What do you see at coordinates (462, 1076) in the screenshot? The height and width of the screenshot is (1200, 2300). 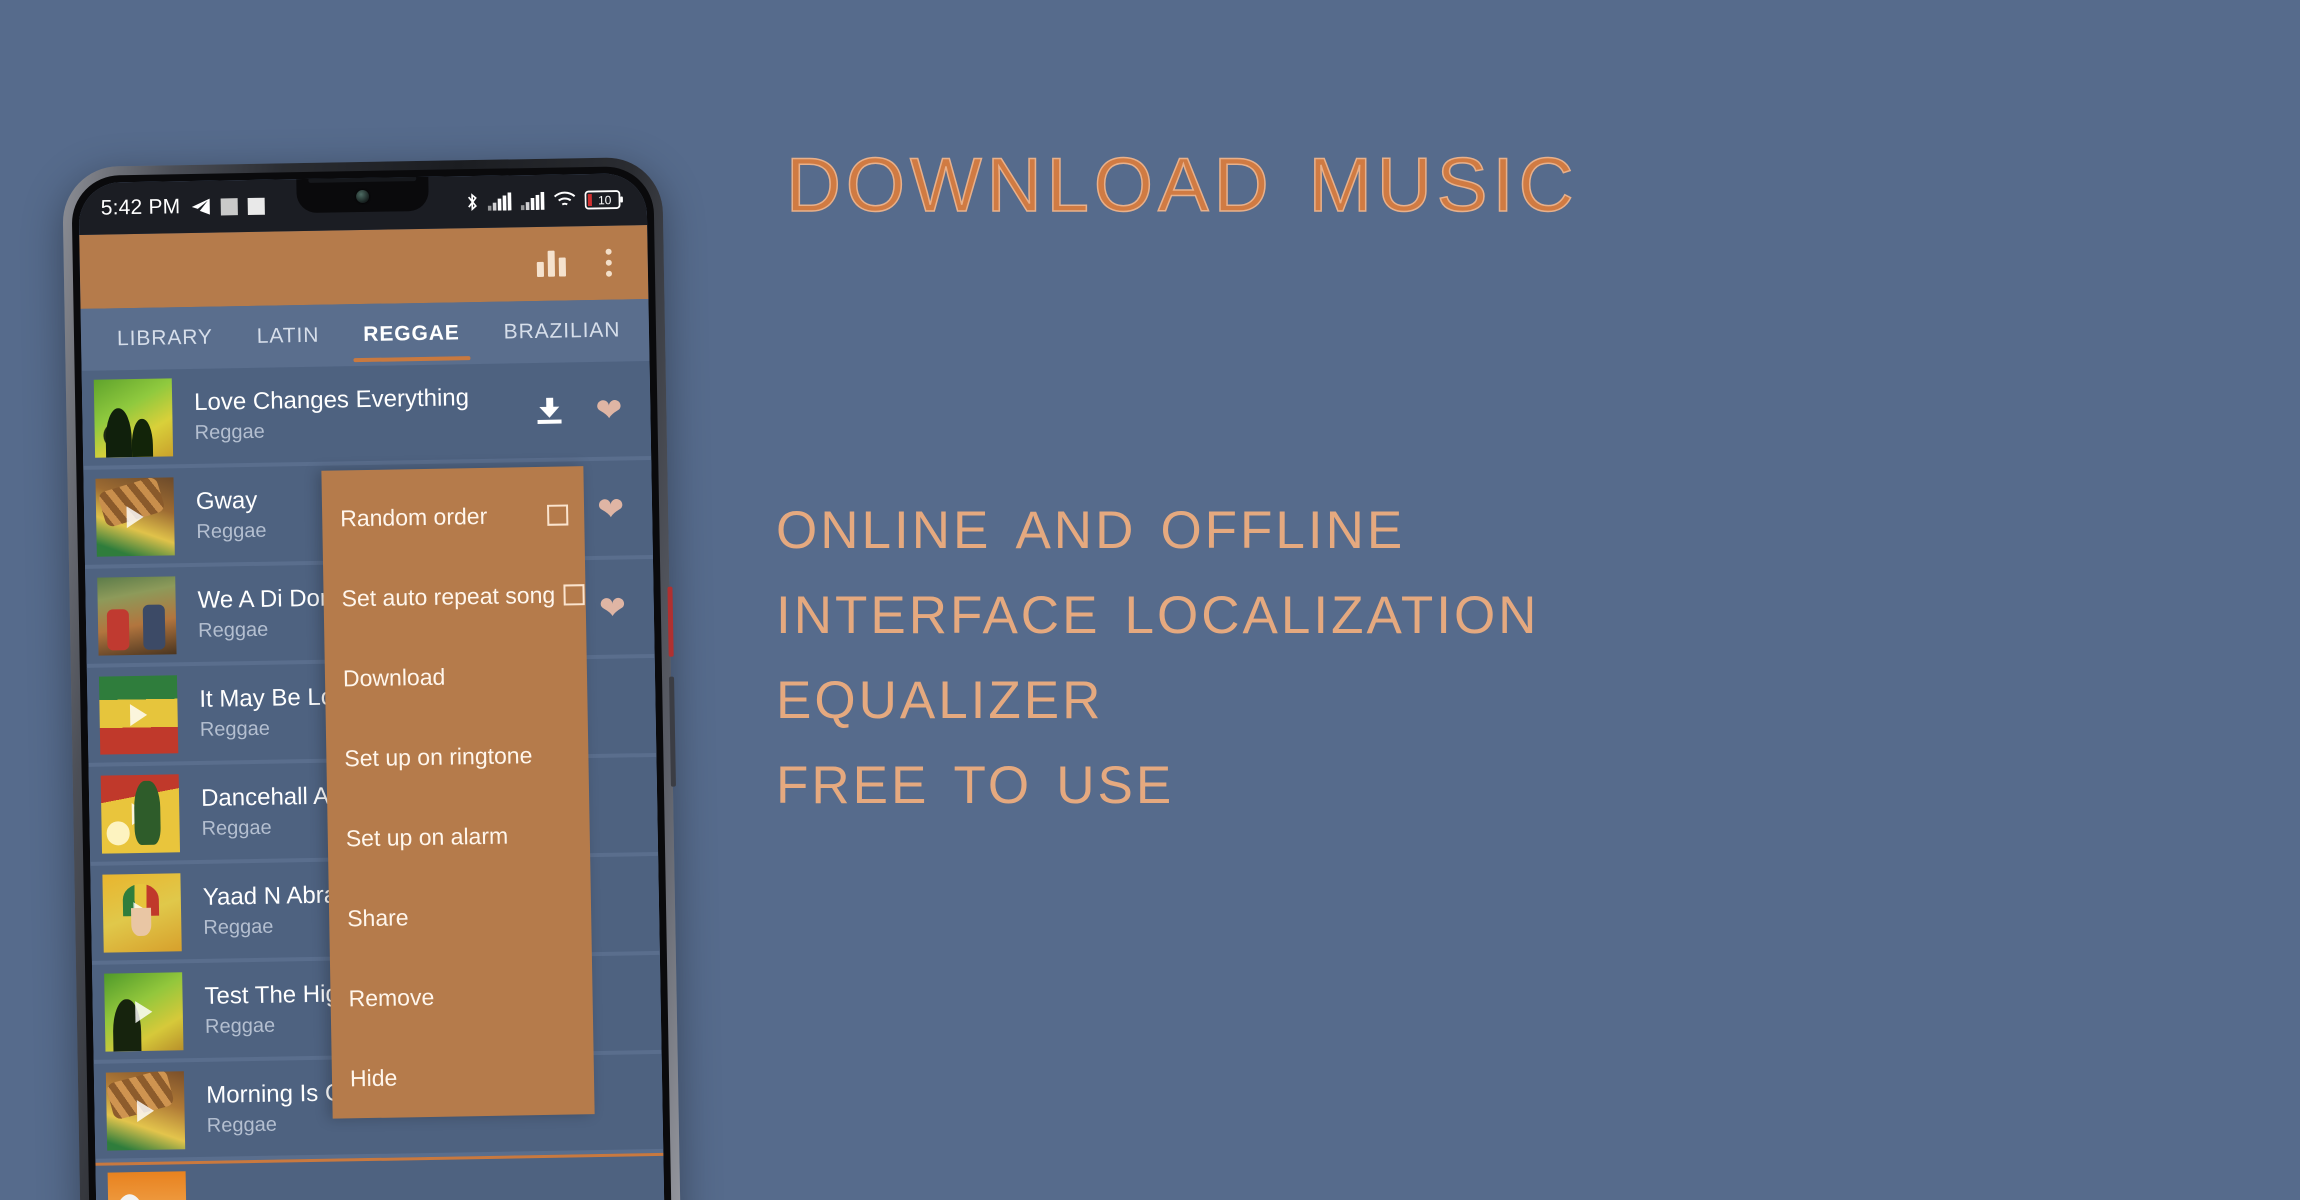 I see `menu-item-hide: Hide` at bounding box center [462, 1076].